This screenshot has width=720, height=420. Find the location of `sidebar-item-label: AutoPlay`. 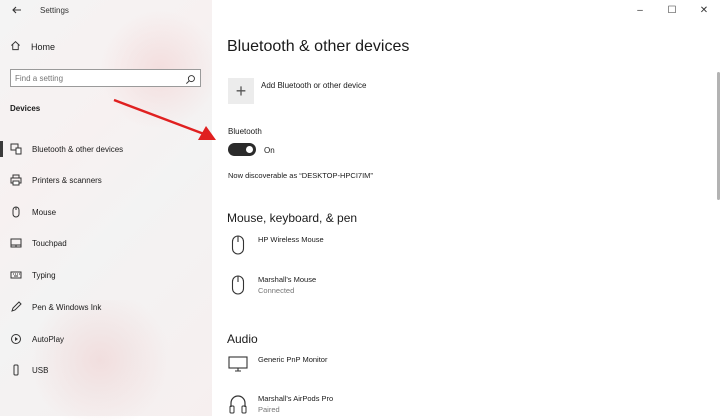

sidebar-item-label: AutoPlay is located at coordinates (48, 339).